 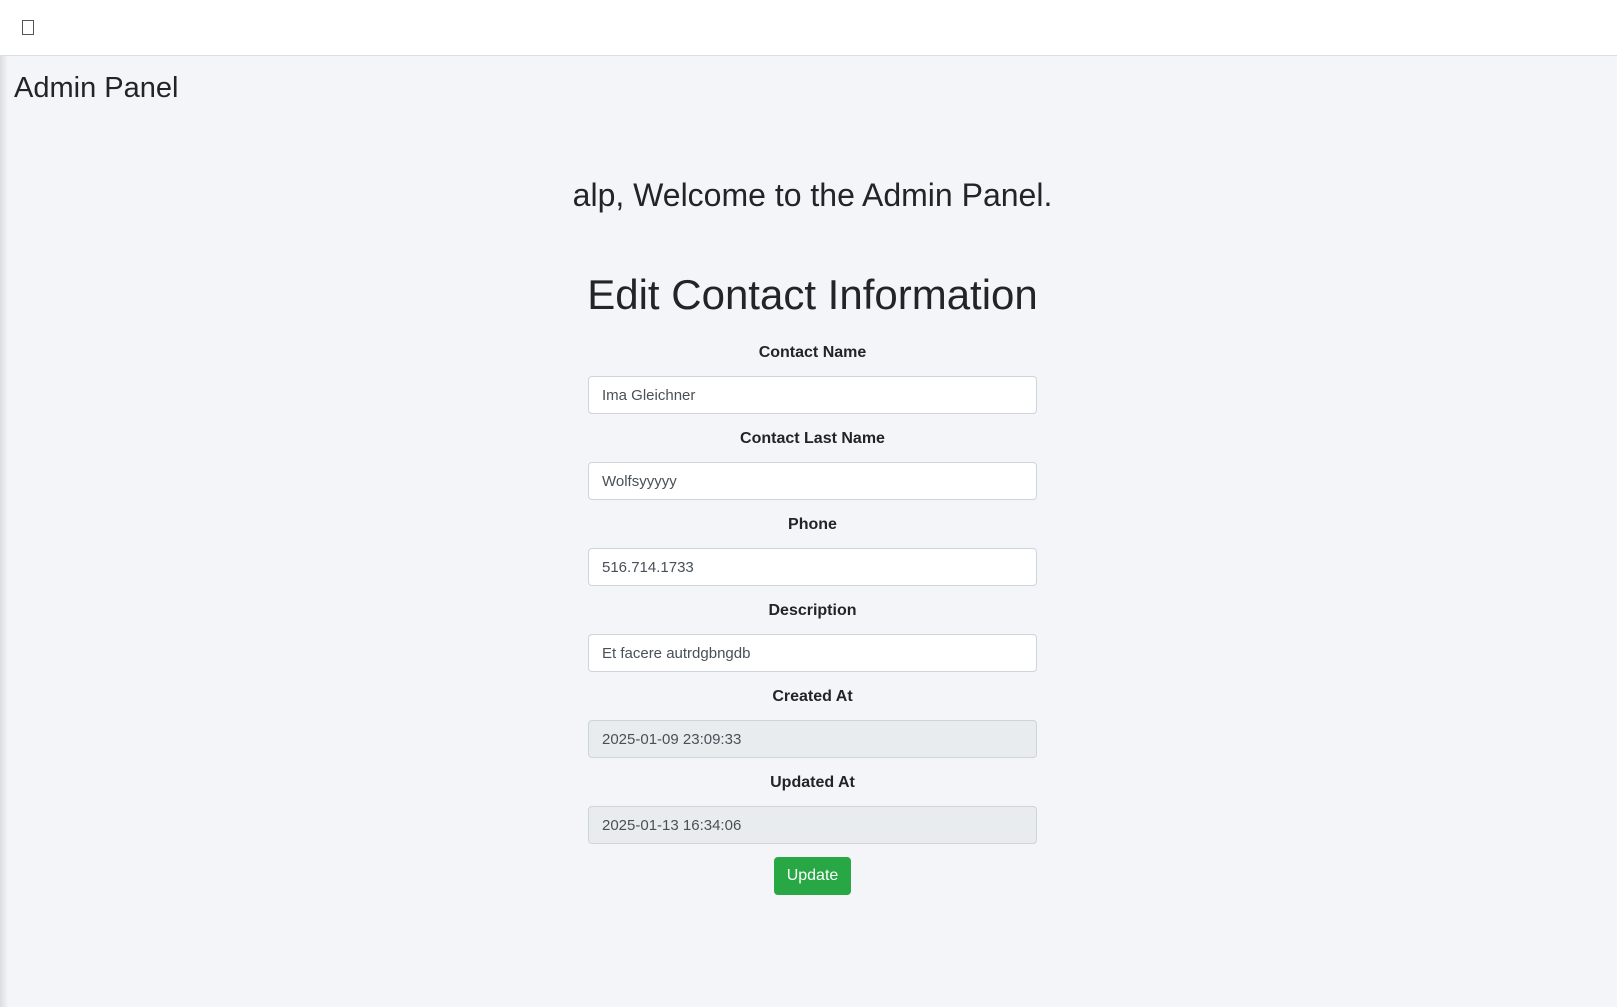 I want to click on submit-row: Update, so click(x=812, y=876).